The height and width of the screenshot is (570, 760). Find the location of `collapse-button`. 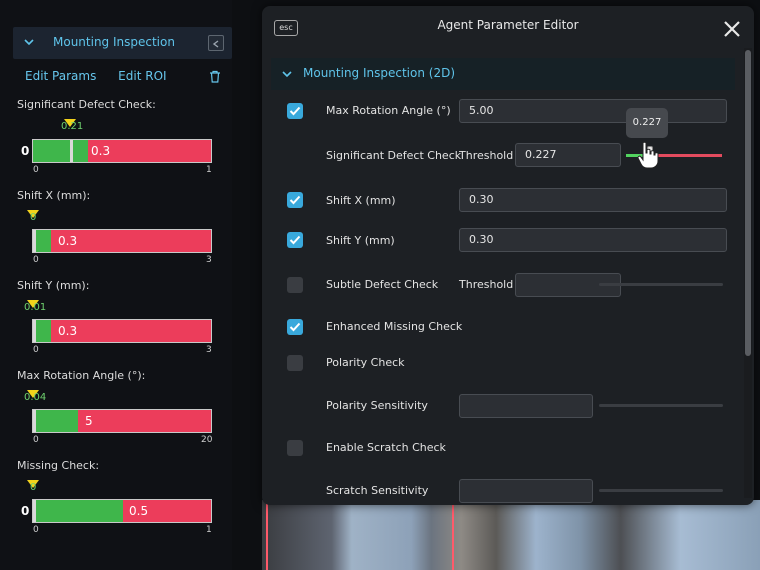

collapse-button is located at coordinates (216, 43).